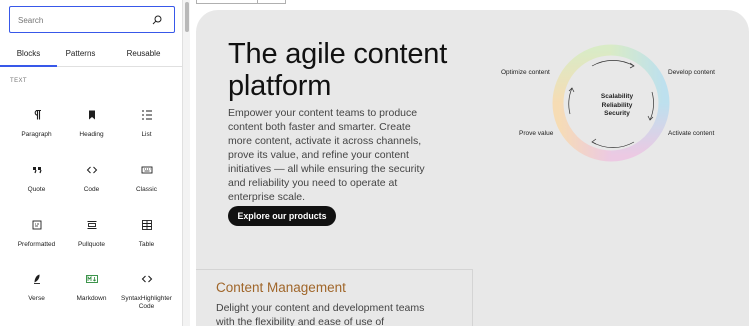 This screenshot has width=750, height=326. Describe the element at coordinates (36, 134) in the screenshot. I see `block-label: Paragraph` at that location.